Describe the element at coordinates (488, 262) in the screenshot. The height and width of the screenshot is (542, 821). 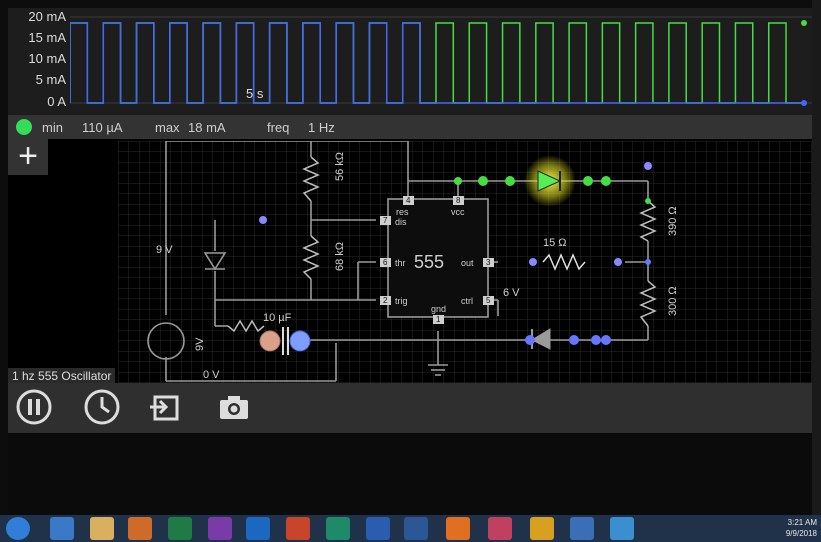
I see `pin3-num: 3` at that location.